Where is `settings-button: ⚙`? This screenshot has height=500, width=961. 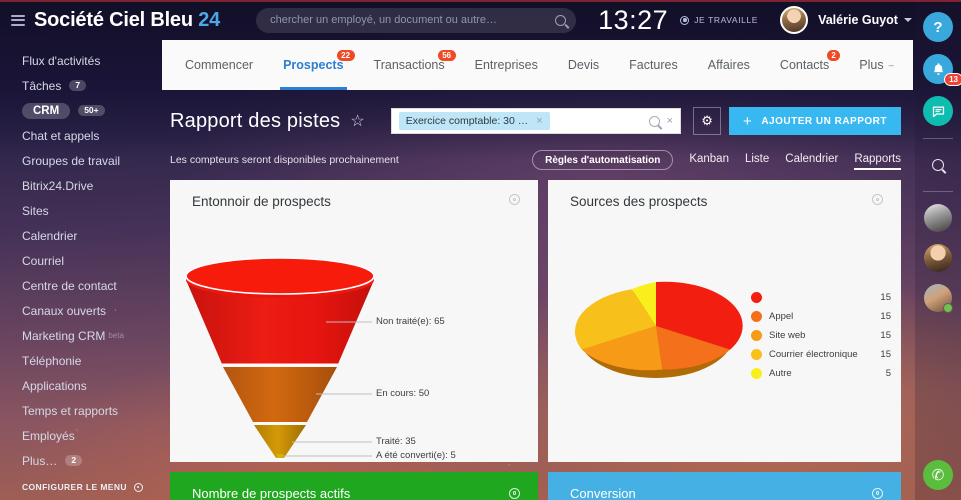 settings-button: ⚙ is located at coordinates (707, 121).